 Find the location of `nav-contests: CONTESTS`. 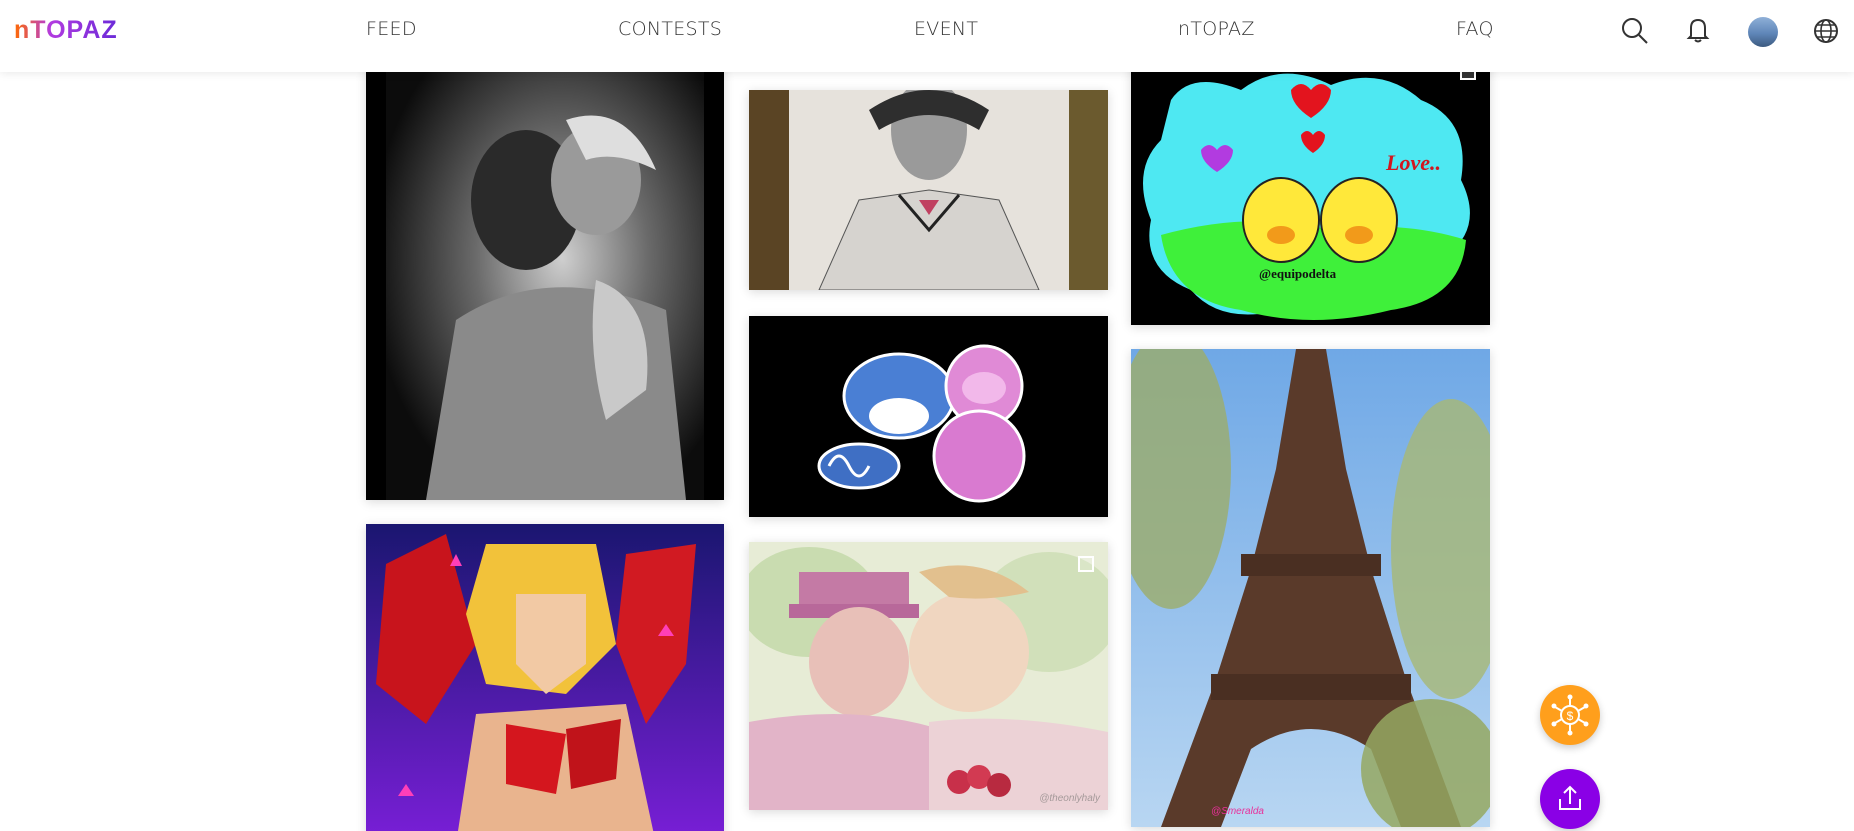

nav-contests: CONTESTS is located at coordinates (670, 29).